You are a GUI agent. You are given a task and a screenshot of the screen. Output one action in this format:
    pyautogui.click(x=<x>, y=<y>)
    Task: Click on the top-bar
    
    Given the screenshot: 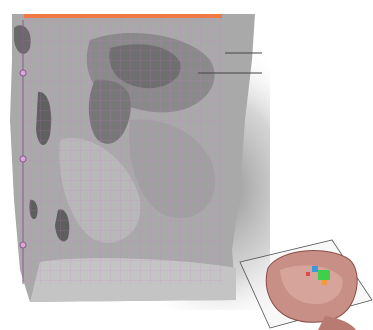 What is the action you would take?
    pyautogui.click(x=123, y=16)
    